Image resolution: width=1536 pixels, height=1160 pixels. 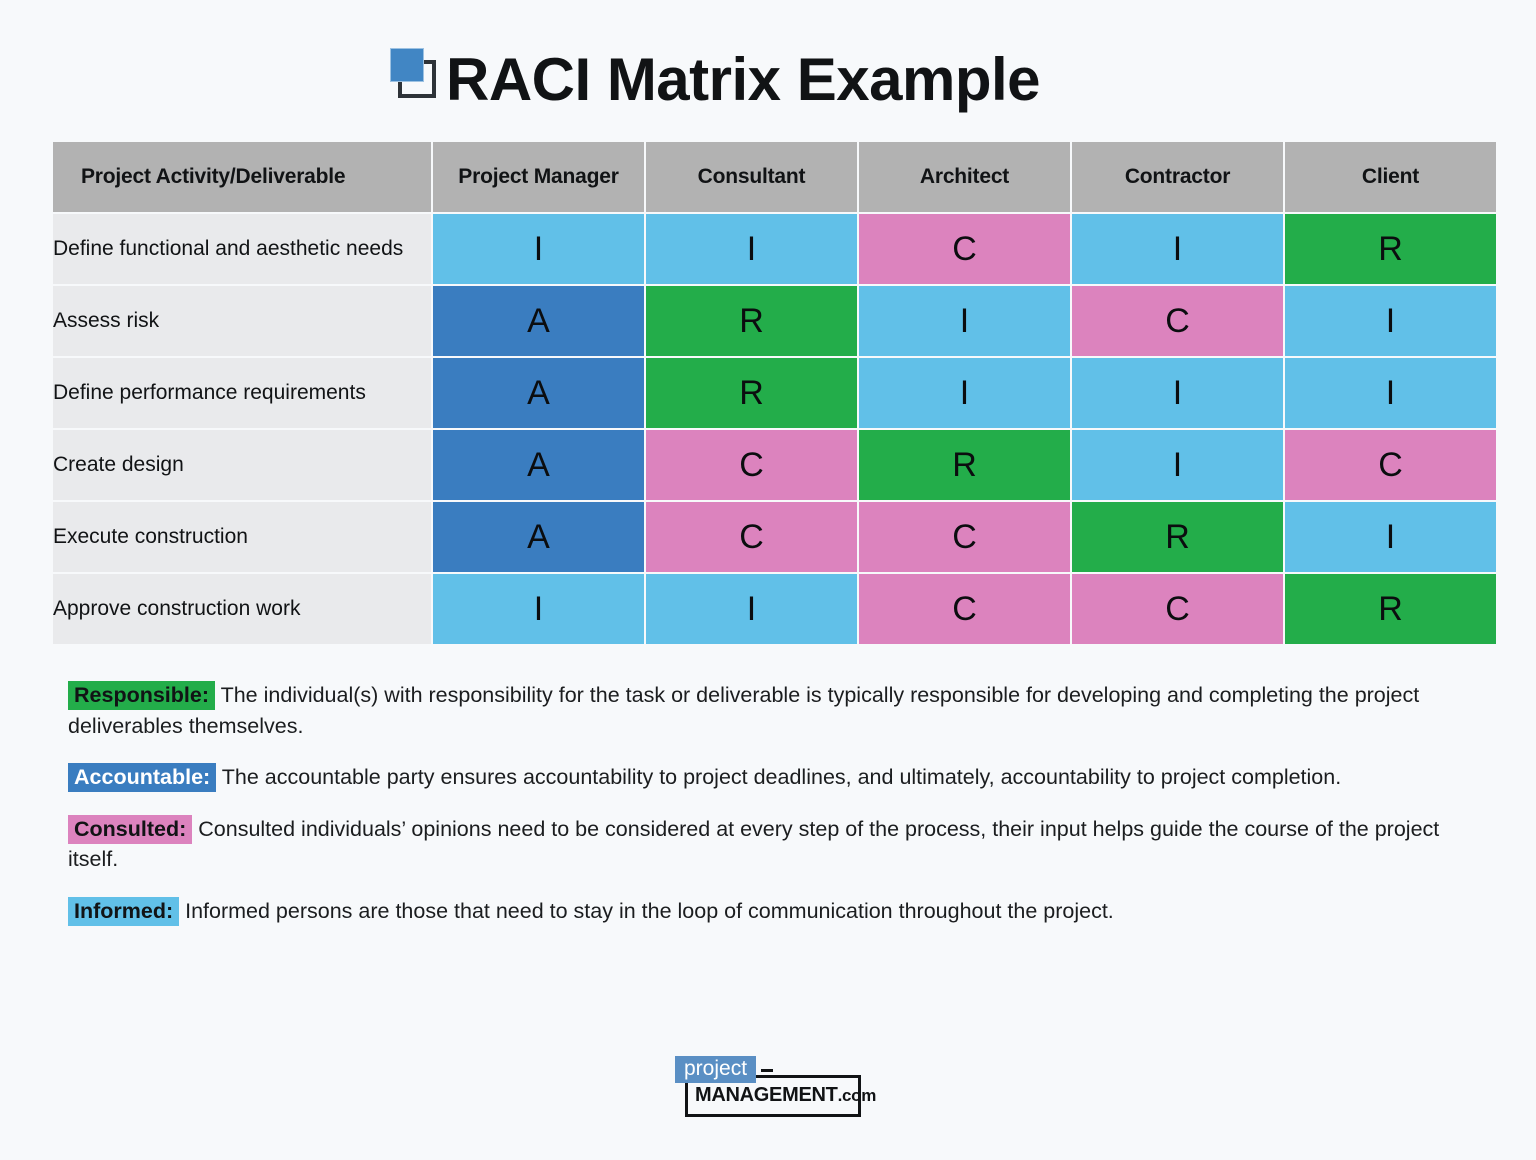 What do you see at coordinates (538, 177) in the screenshot?
I see `column-header-project-manager: Project Manager` at bounding box center [538, 177].